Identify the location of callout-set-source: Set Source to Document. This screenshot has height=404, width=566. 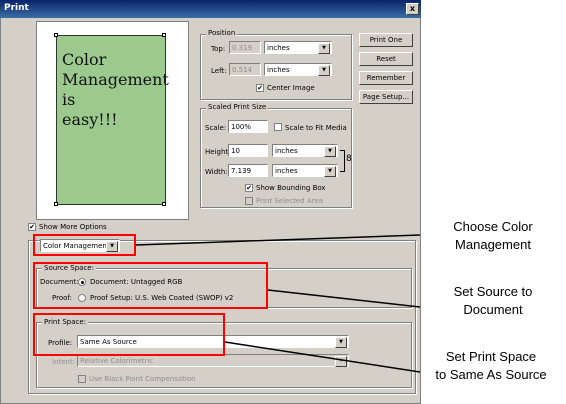
(493, 301).